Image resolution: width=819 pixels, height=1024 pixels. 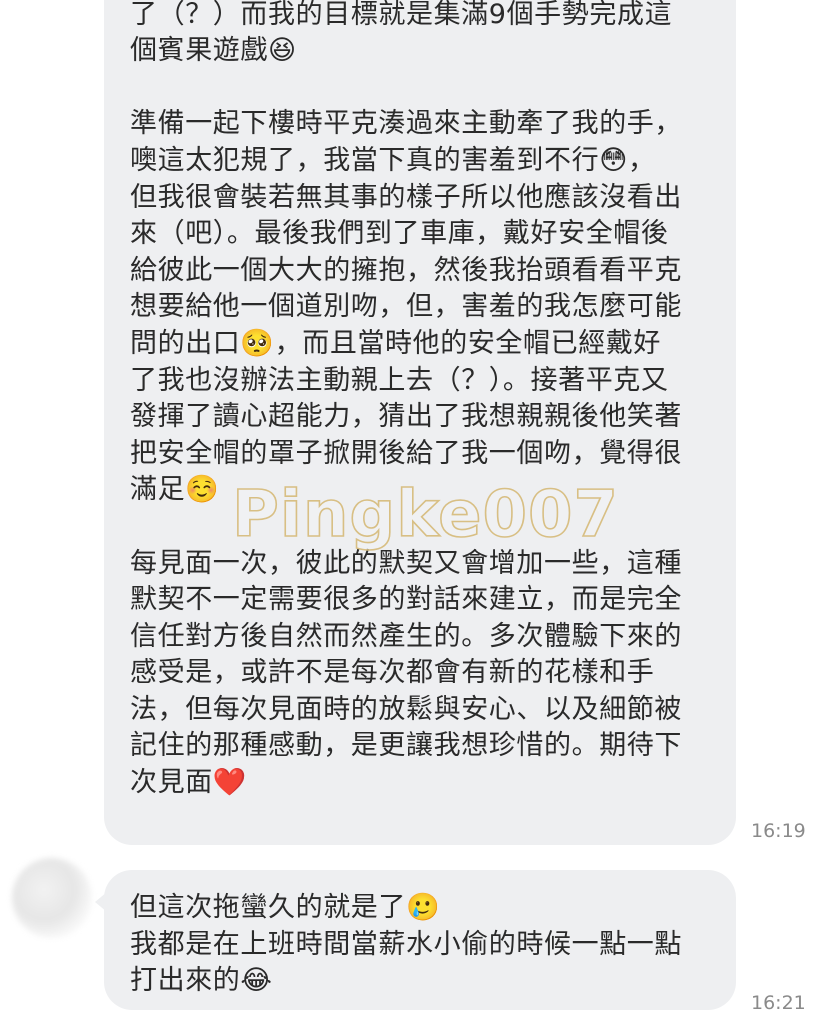 I want to click on message-line: 信任對方後自然而然產生的。多次體驗下來的, so click(x=406, y=636).